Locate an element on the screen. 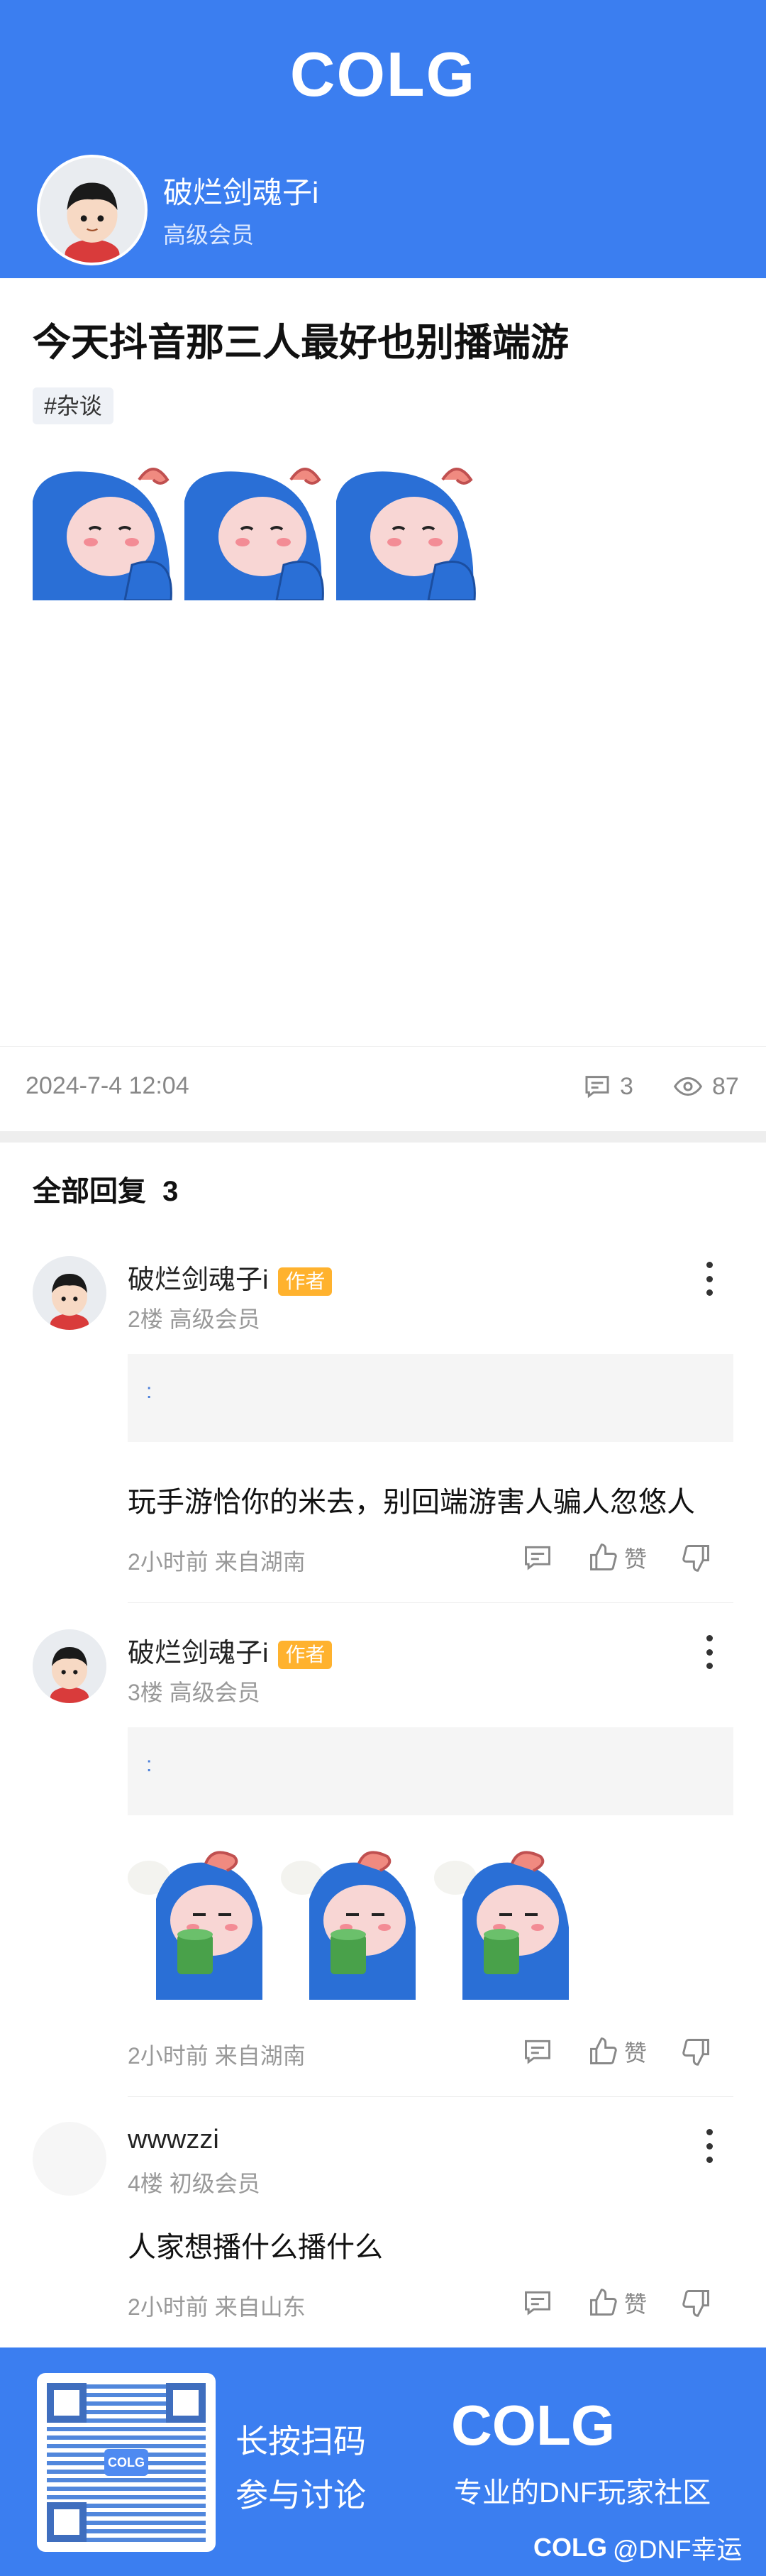 Image resolution: width=766 pixels, height=2576 pixels. view-count-value: 87 is located at coordinates (725, 1086).